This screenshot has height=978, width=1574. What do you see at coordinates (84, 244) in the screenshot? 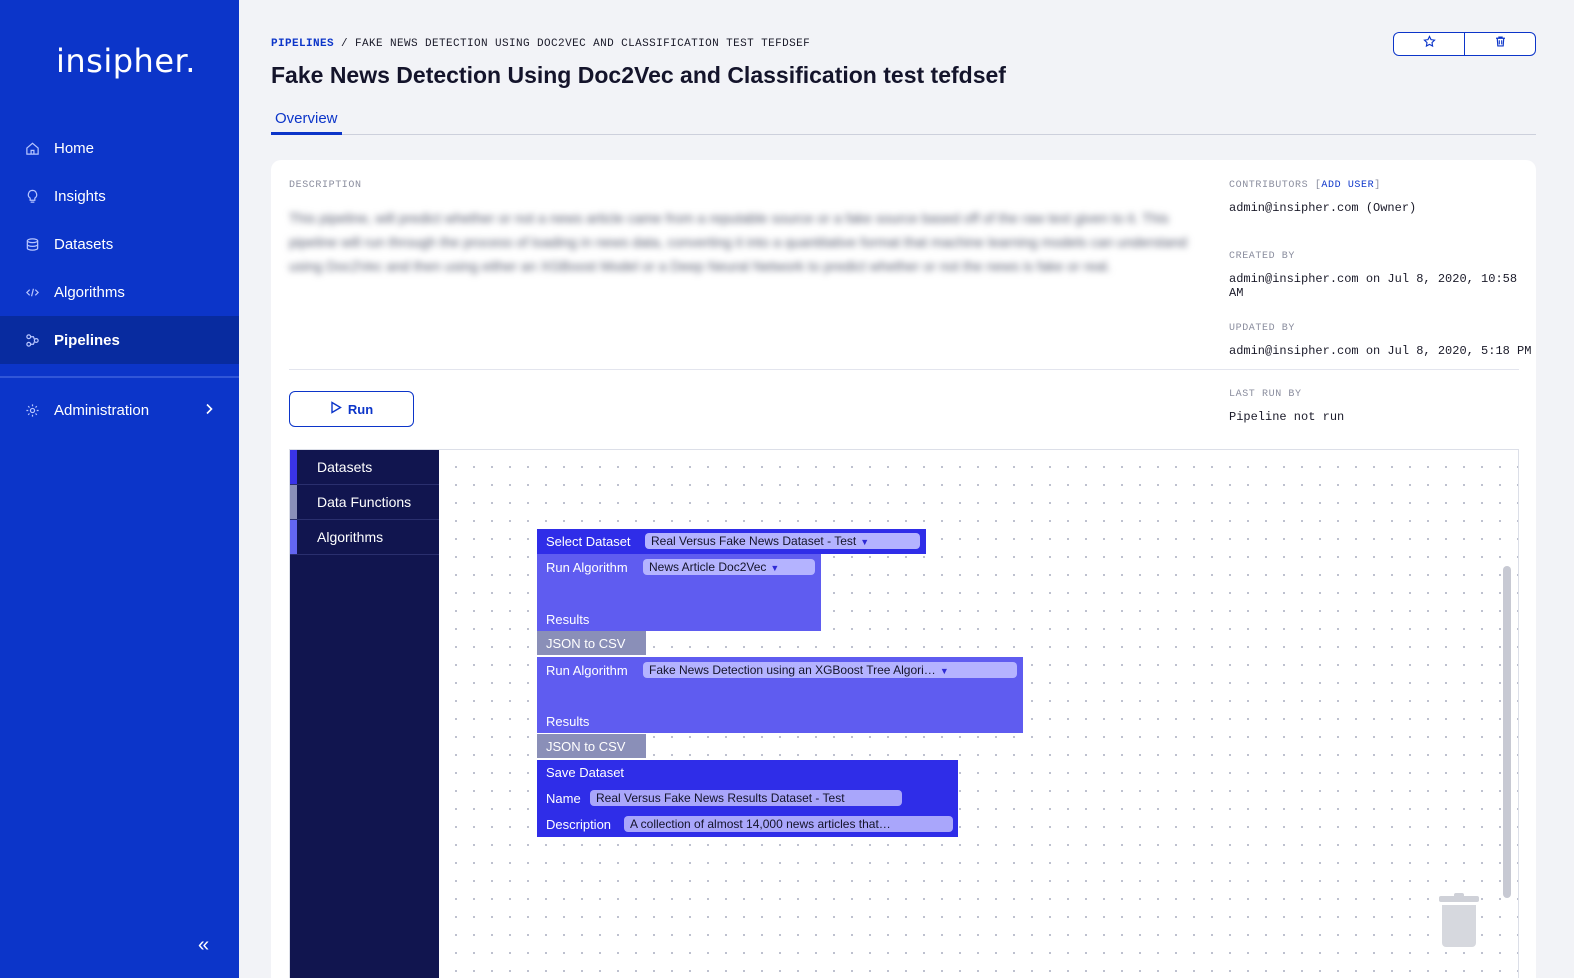
I see `sidebar-item-label: Datasets` at bounding box center [84, 244].